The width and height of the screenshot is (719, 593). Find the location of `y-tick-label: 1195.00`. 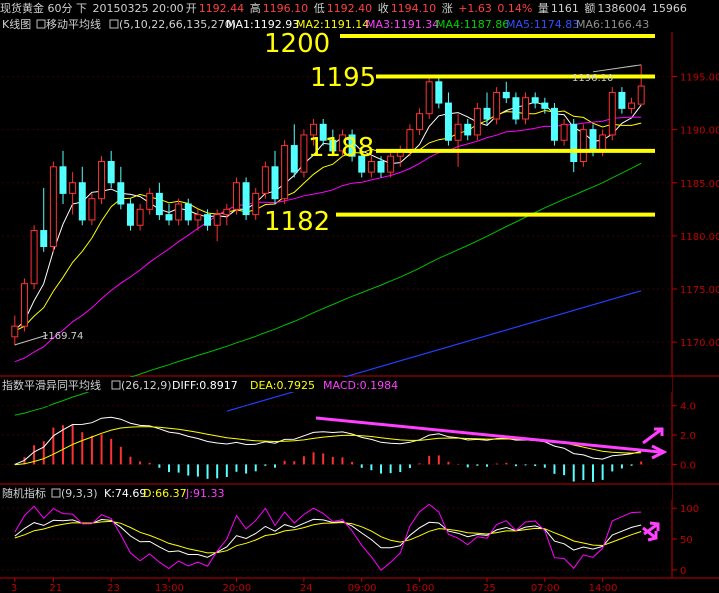

y-tick-label: 1195.00 is located at coordinates (699, 78).